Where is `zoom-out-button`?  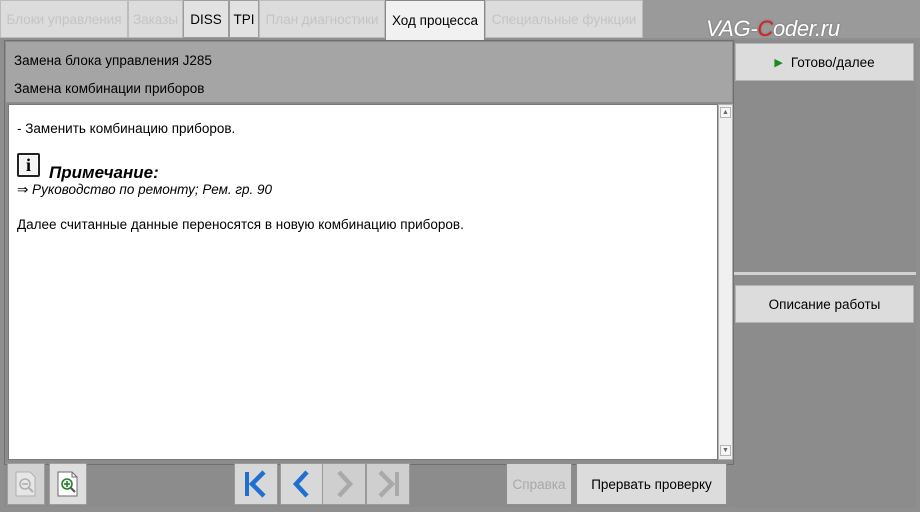 zoom-out-button is located at coordinates (26, 484).